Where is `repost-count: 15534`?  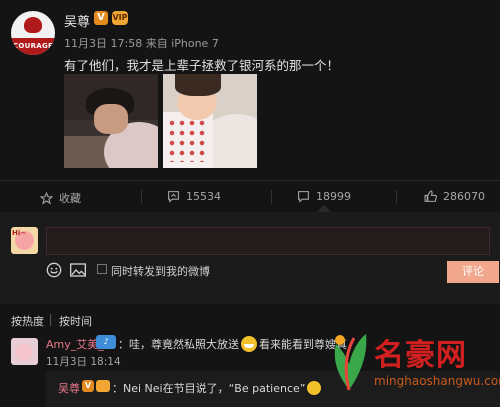
repost-count: 15534 is located at coordinates (203, 196).